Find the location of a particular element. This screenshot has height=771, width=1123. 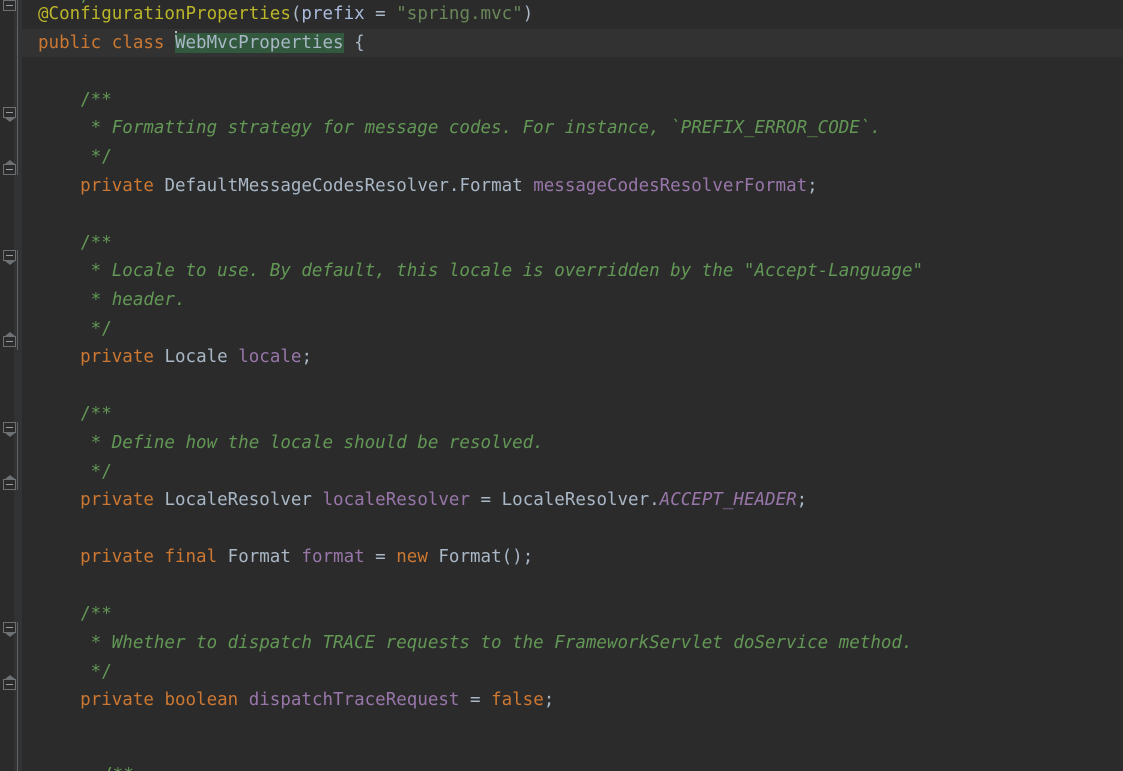

code-token: dispatchTraceRequest is located at coordinates (349, 700).